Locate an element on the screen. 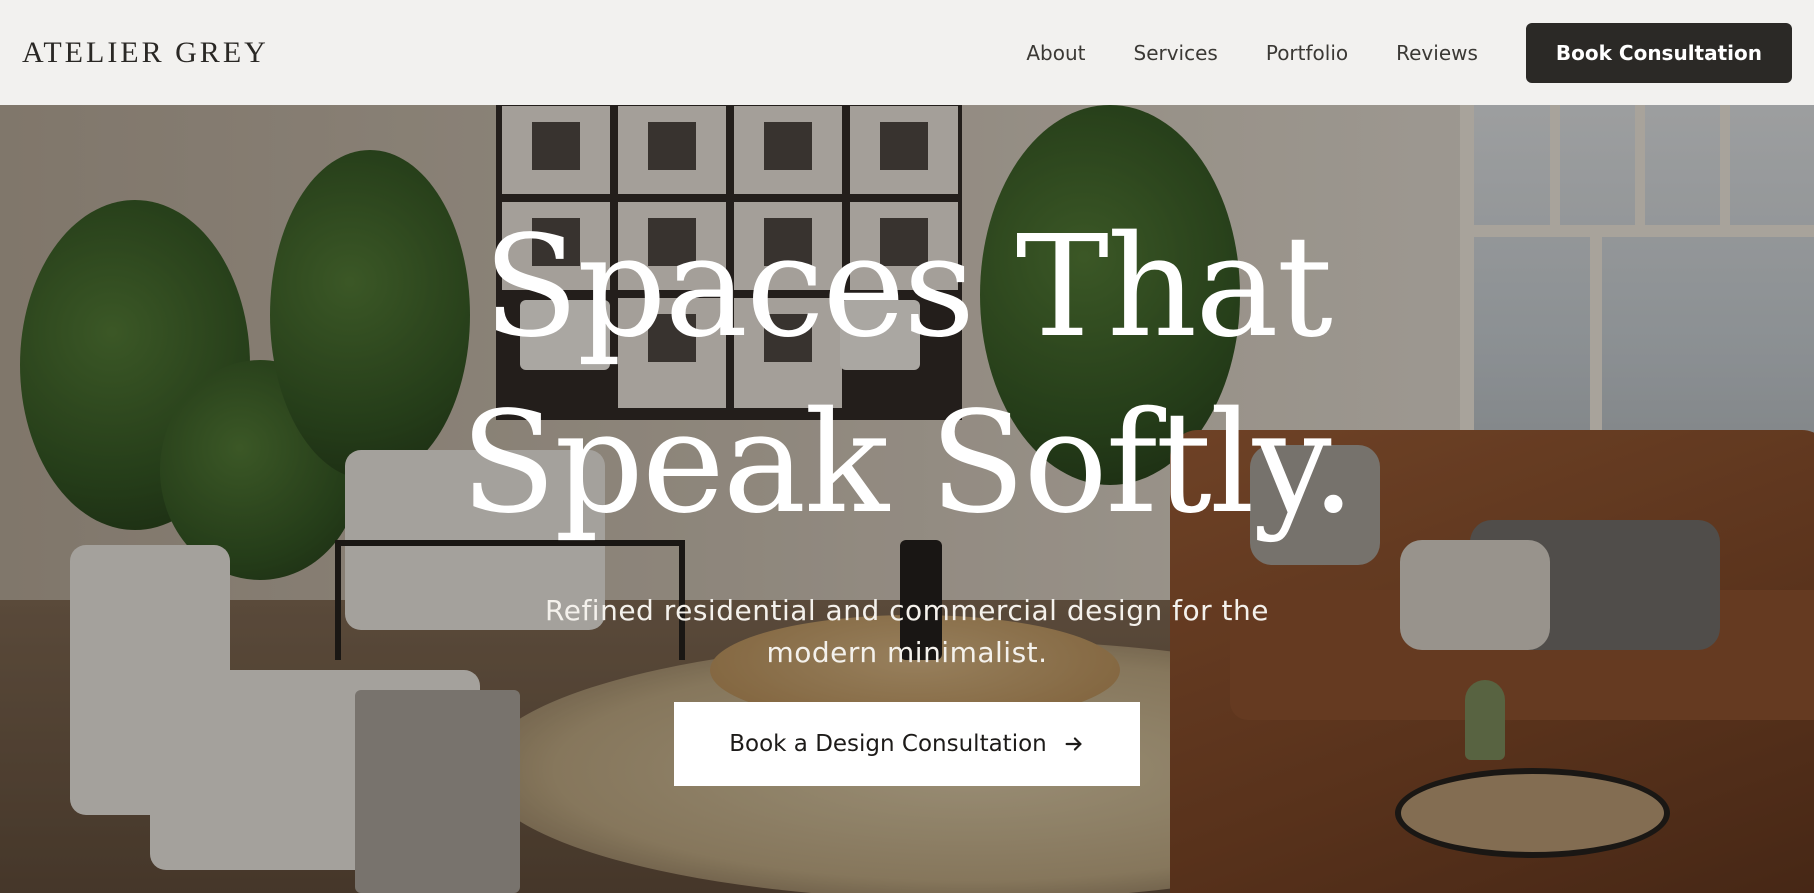 This screenshot has height=893, width=1814. nav-link-portfolio: Portfolio is located at coordinates (1307, 53).